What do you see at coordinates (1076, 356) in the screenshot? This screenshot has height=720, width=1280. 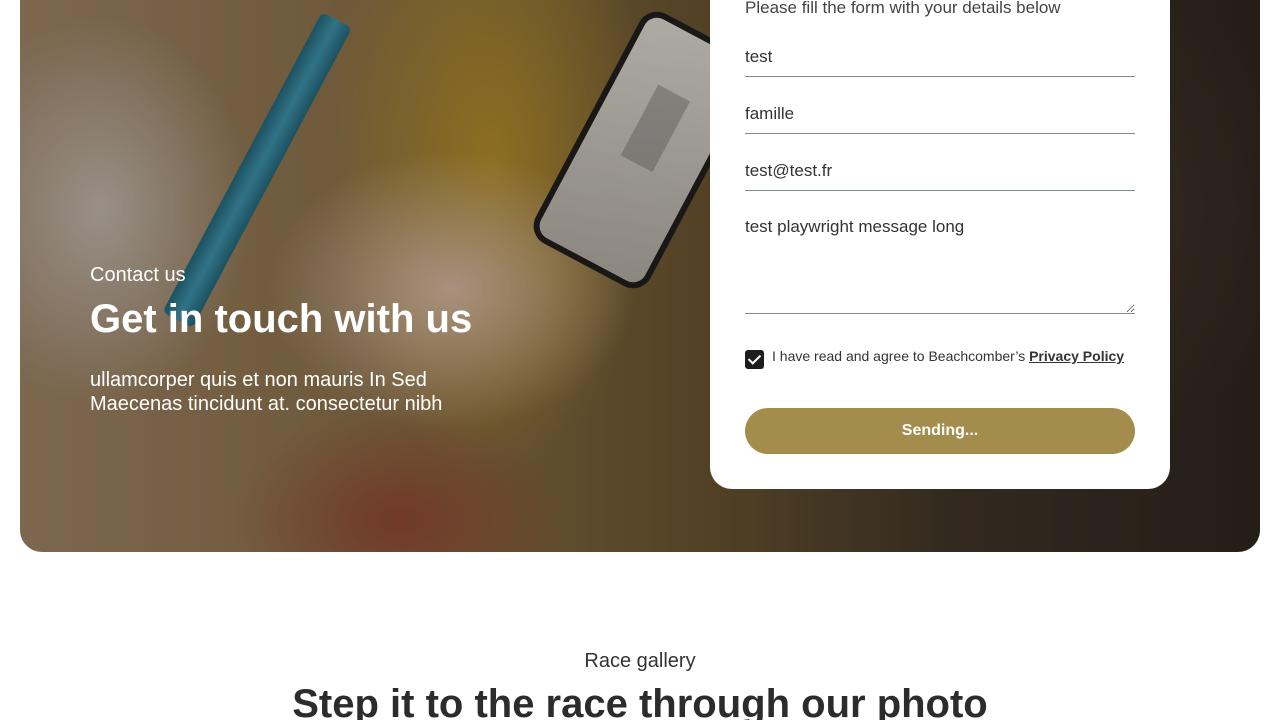 I see `privacy-policy-link: Privacy Policy` at bounding box center [1076, 356].